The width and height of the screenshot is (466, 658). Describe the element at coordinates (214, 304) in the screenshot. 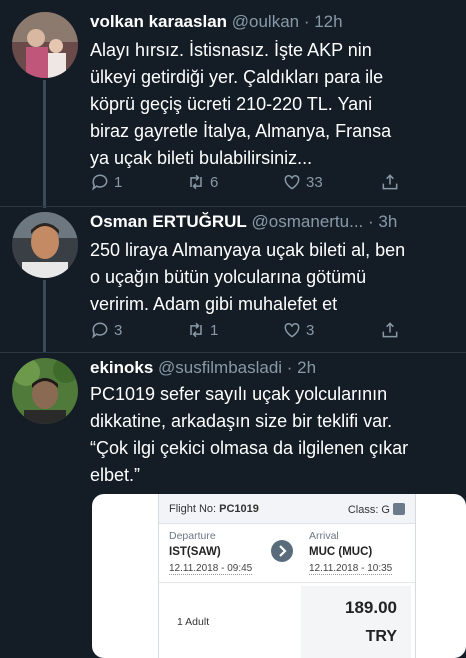

I see `tweet-line: veririm. Adam gibi muhalefet et` at that location.